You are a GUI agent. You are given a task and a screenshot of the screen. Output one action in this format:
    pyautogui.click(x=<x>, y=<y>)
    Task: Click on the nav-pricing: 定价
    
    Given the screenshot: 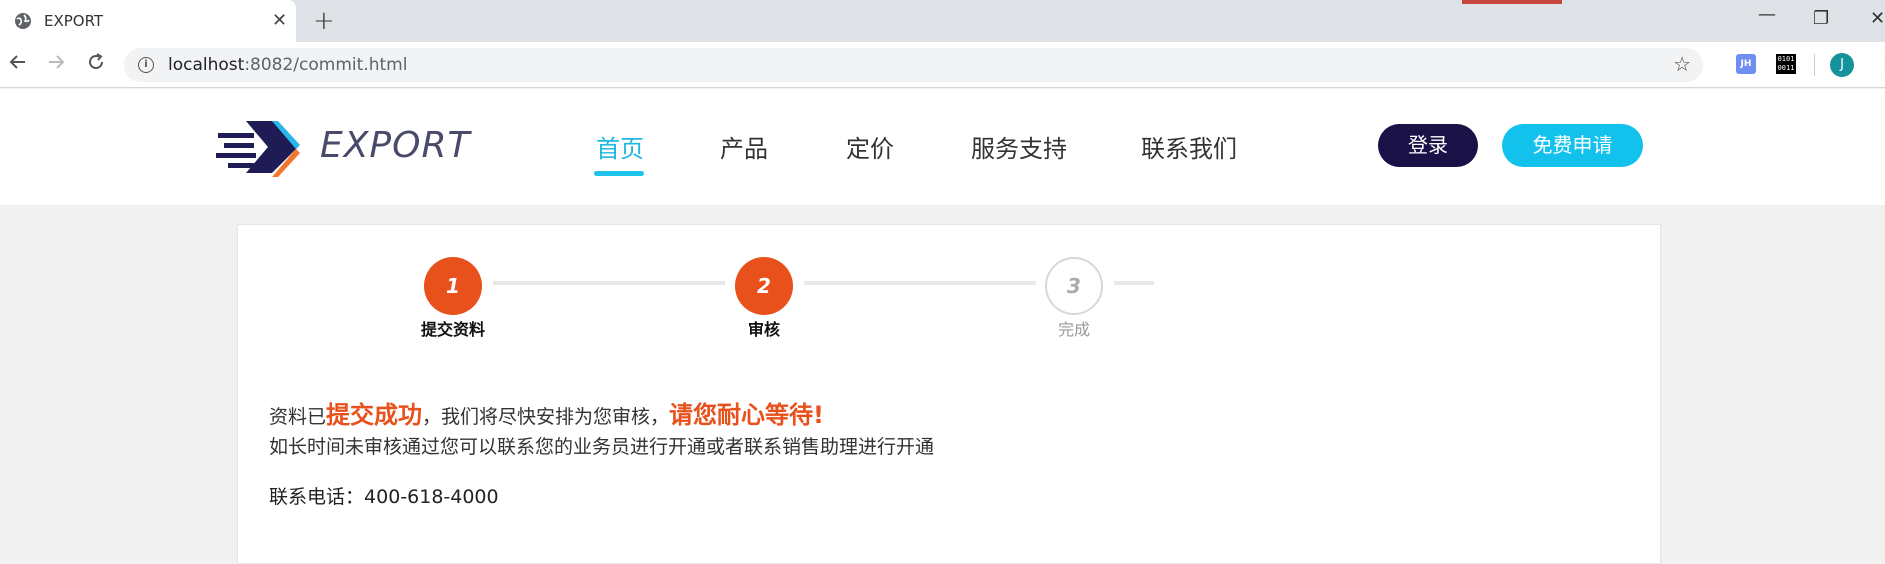 What is the action you would take?
    pyautogui.click(x=870, y=146)
    